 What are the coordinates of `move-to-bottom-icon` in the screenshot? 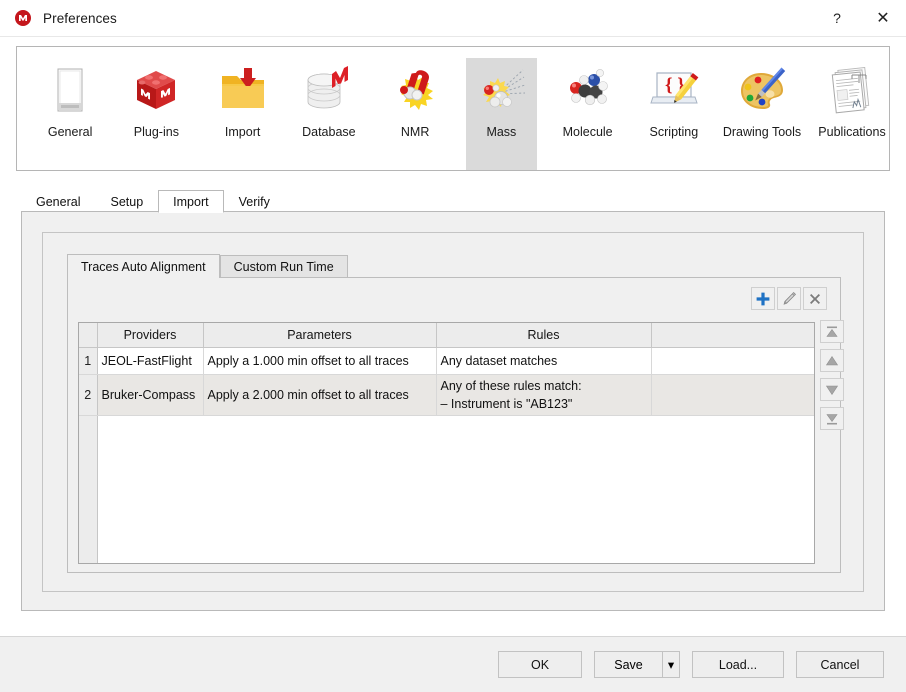 It's located at (832, 418).